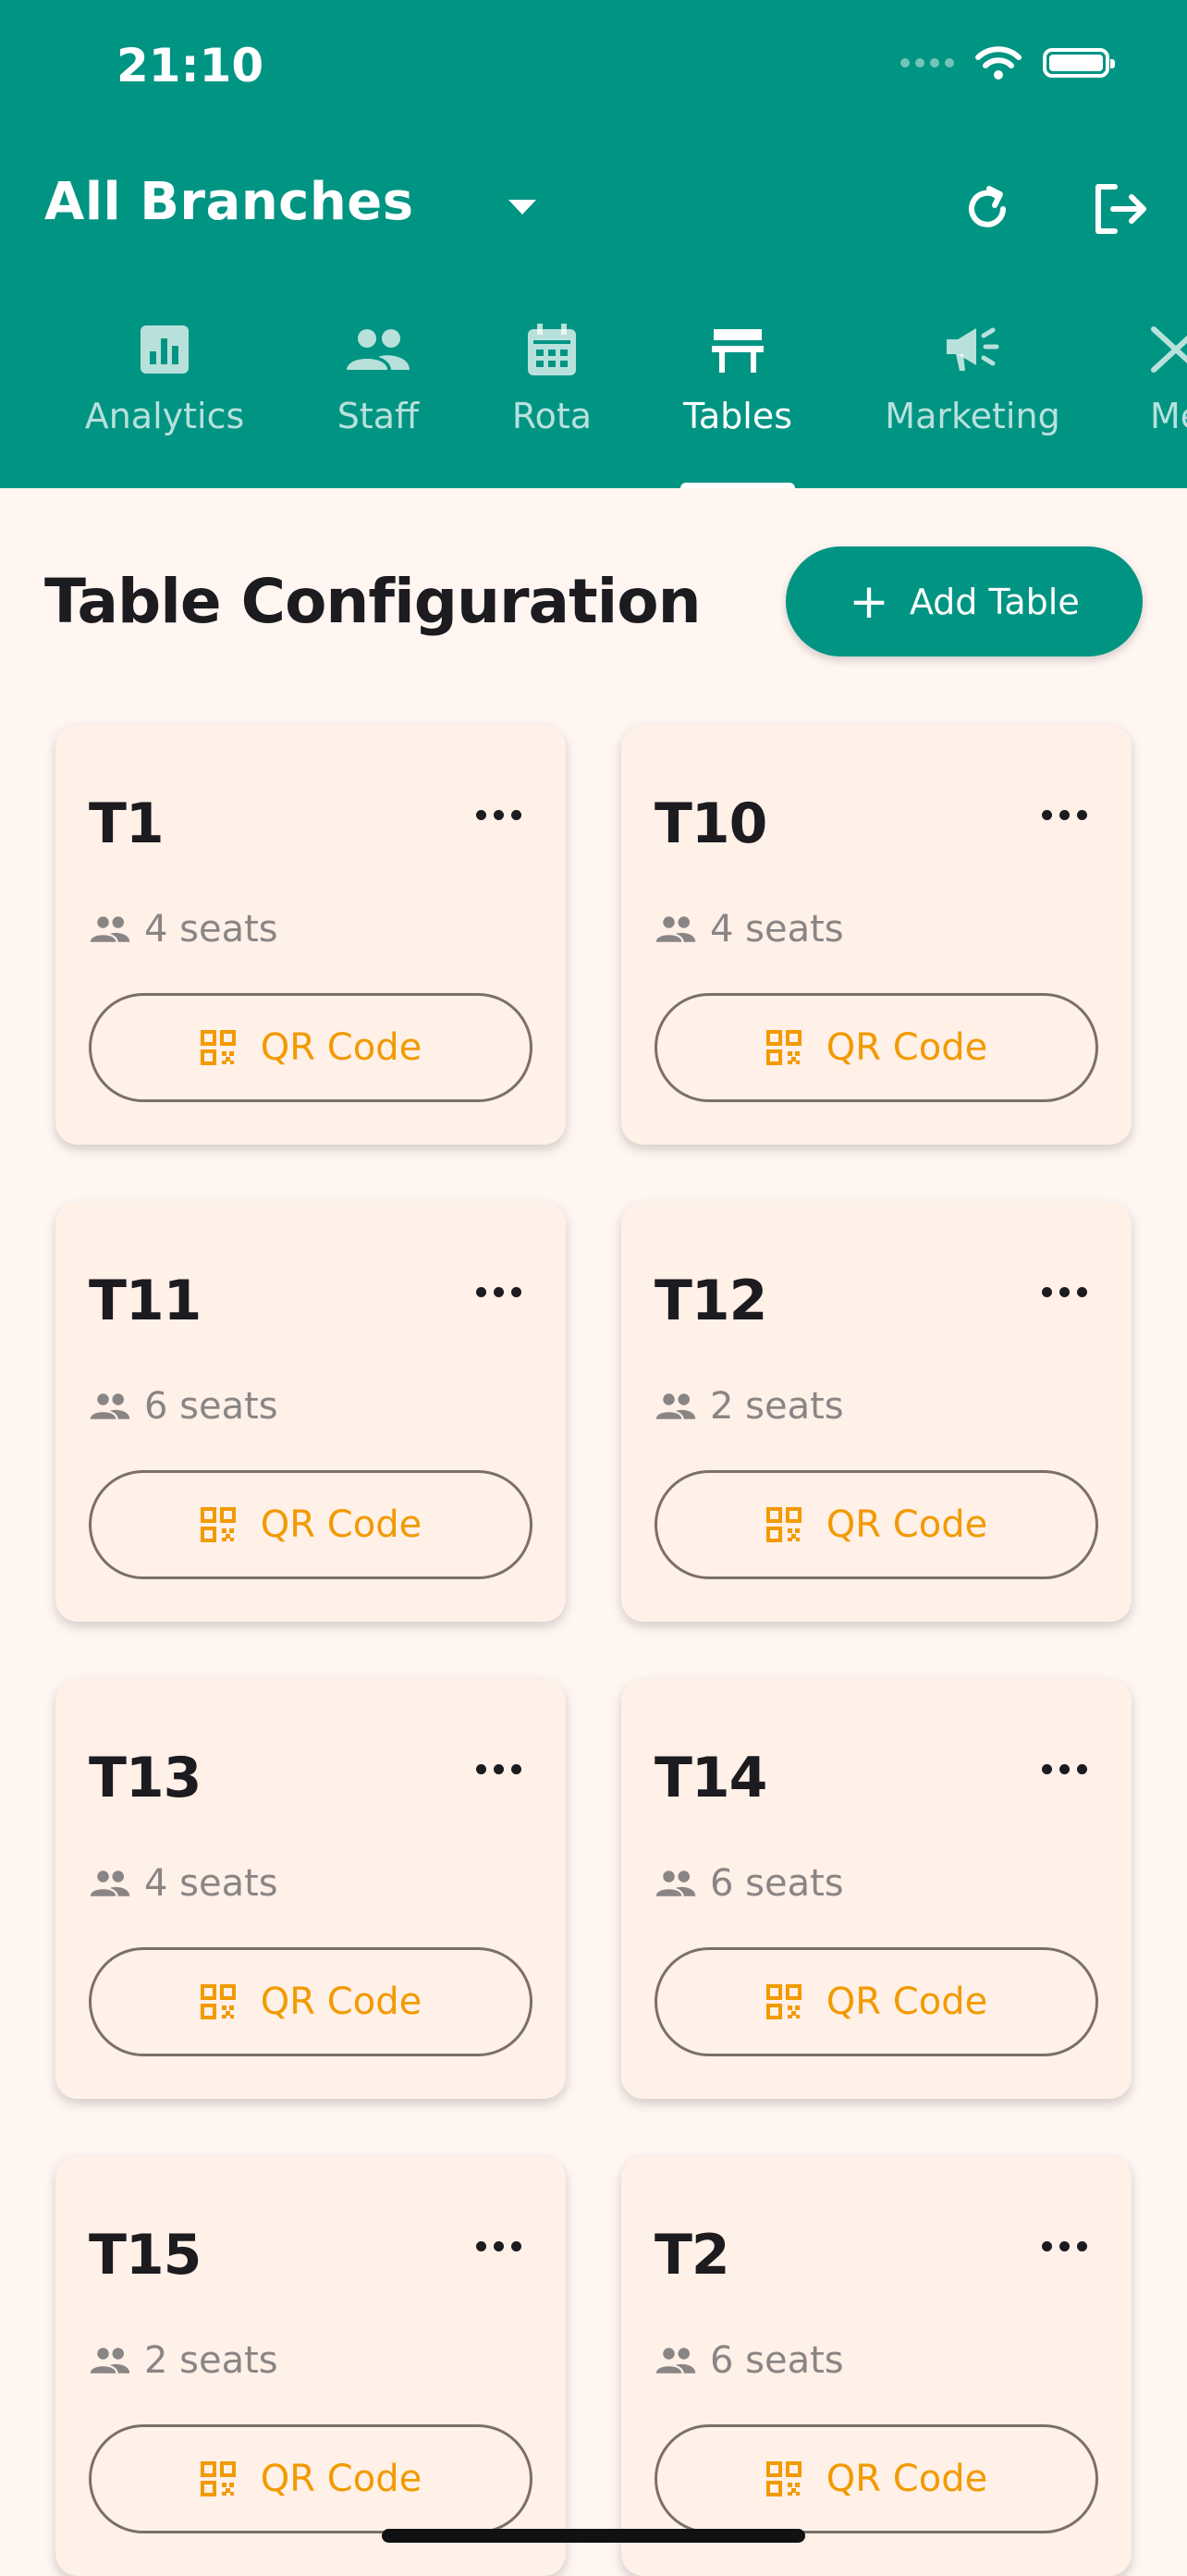  I want to click on branch-selector-label: All Branches, so click(229, 202).